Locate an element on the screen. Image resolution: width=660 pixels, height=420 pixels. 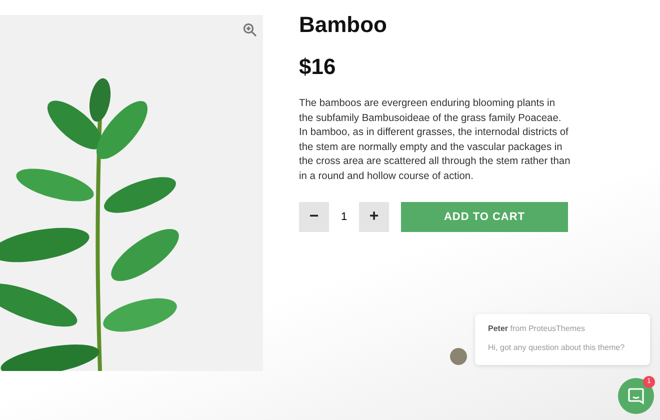
chat-bubble: Peter from ProteusThemes Hi, got any question about this theme? is located at coordinates (562, 339).